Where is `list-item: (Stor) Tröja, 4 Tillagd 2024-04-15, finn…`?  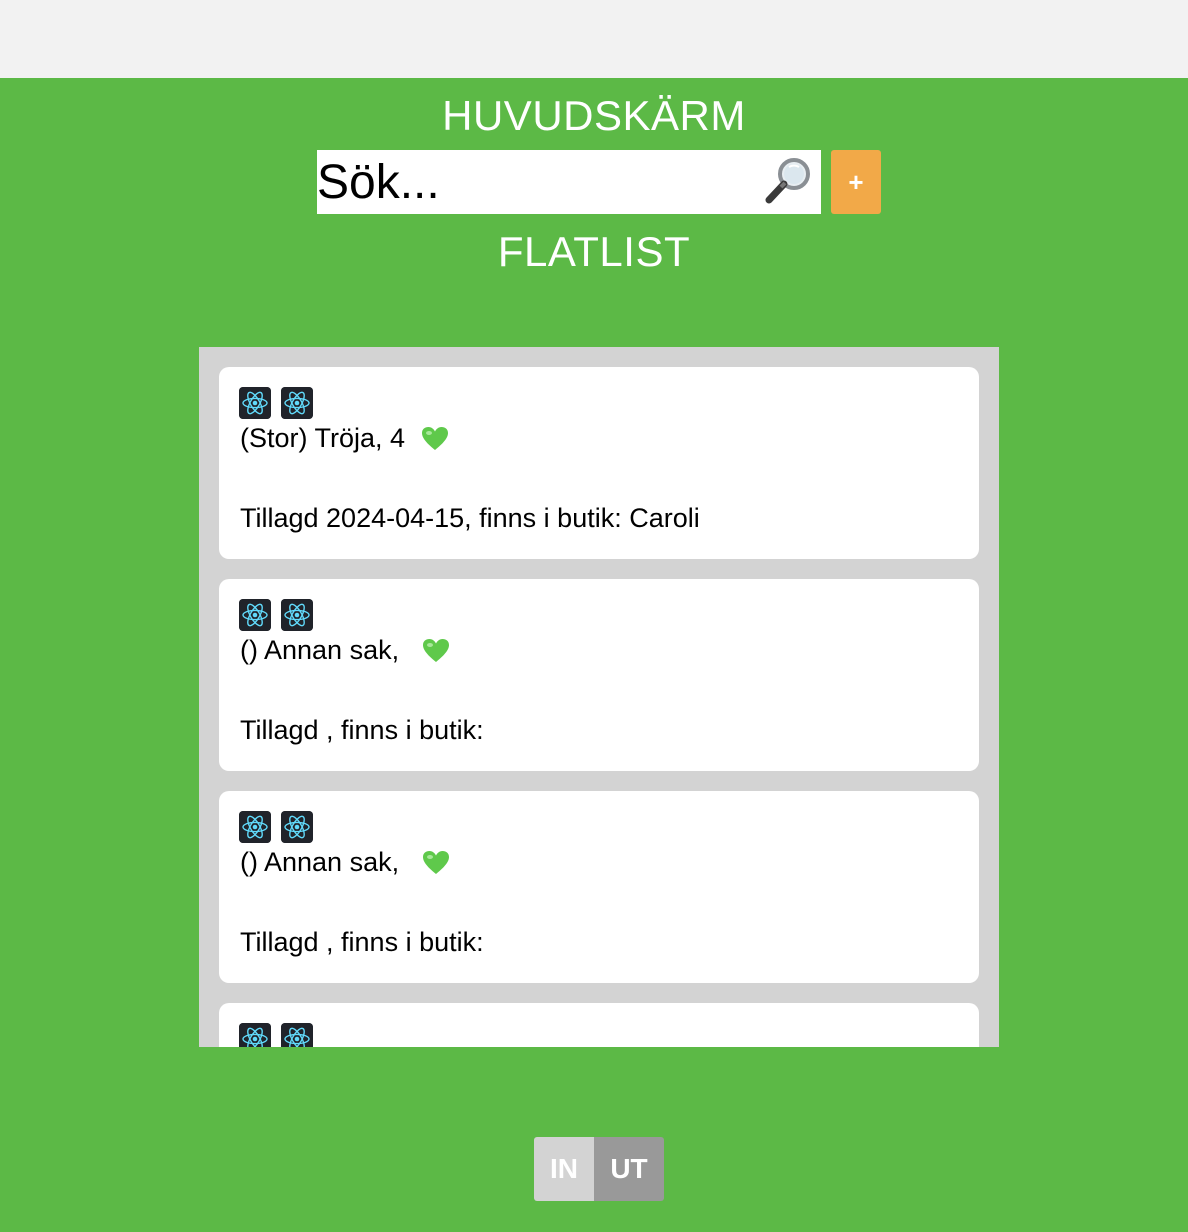 list-item: (Stor) Tröja, 4 Tillagd 2024-04-15, finn… is located at coordinates (599, 463).